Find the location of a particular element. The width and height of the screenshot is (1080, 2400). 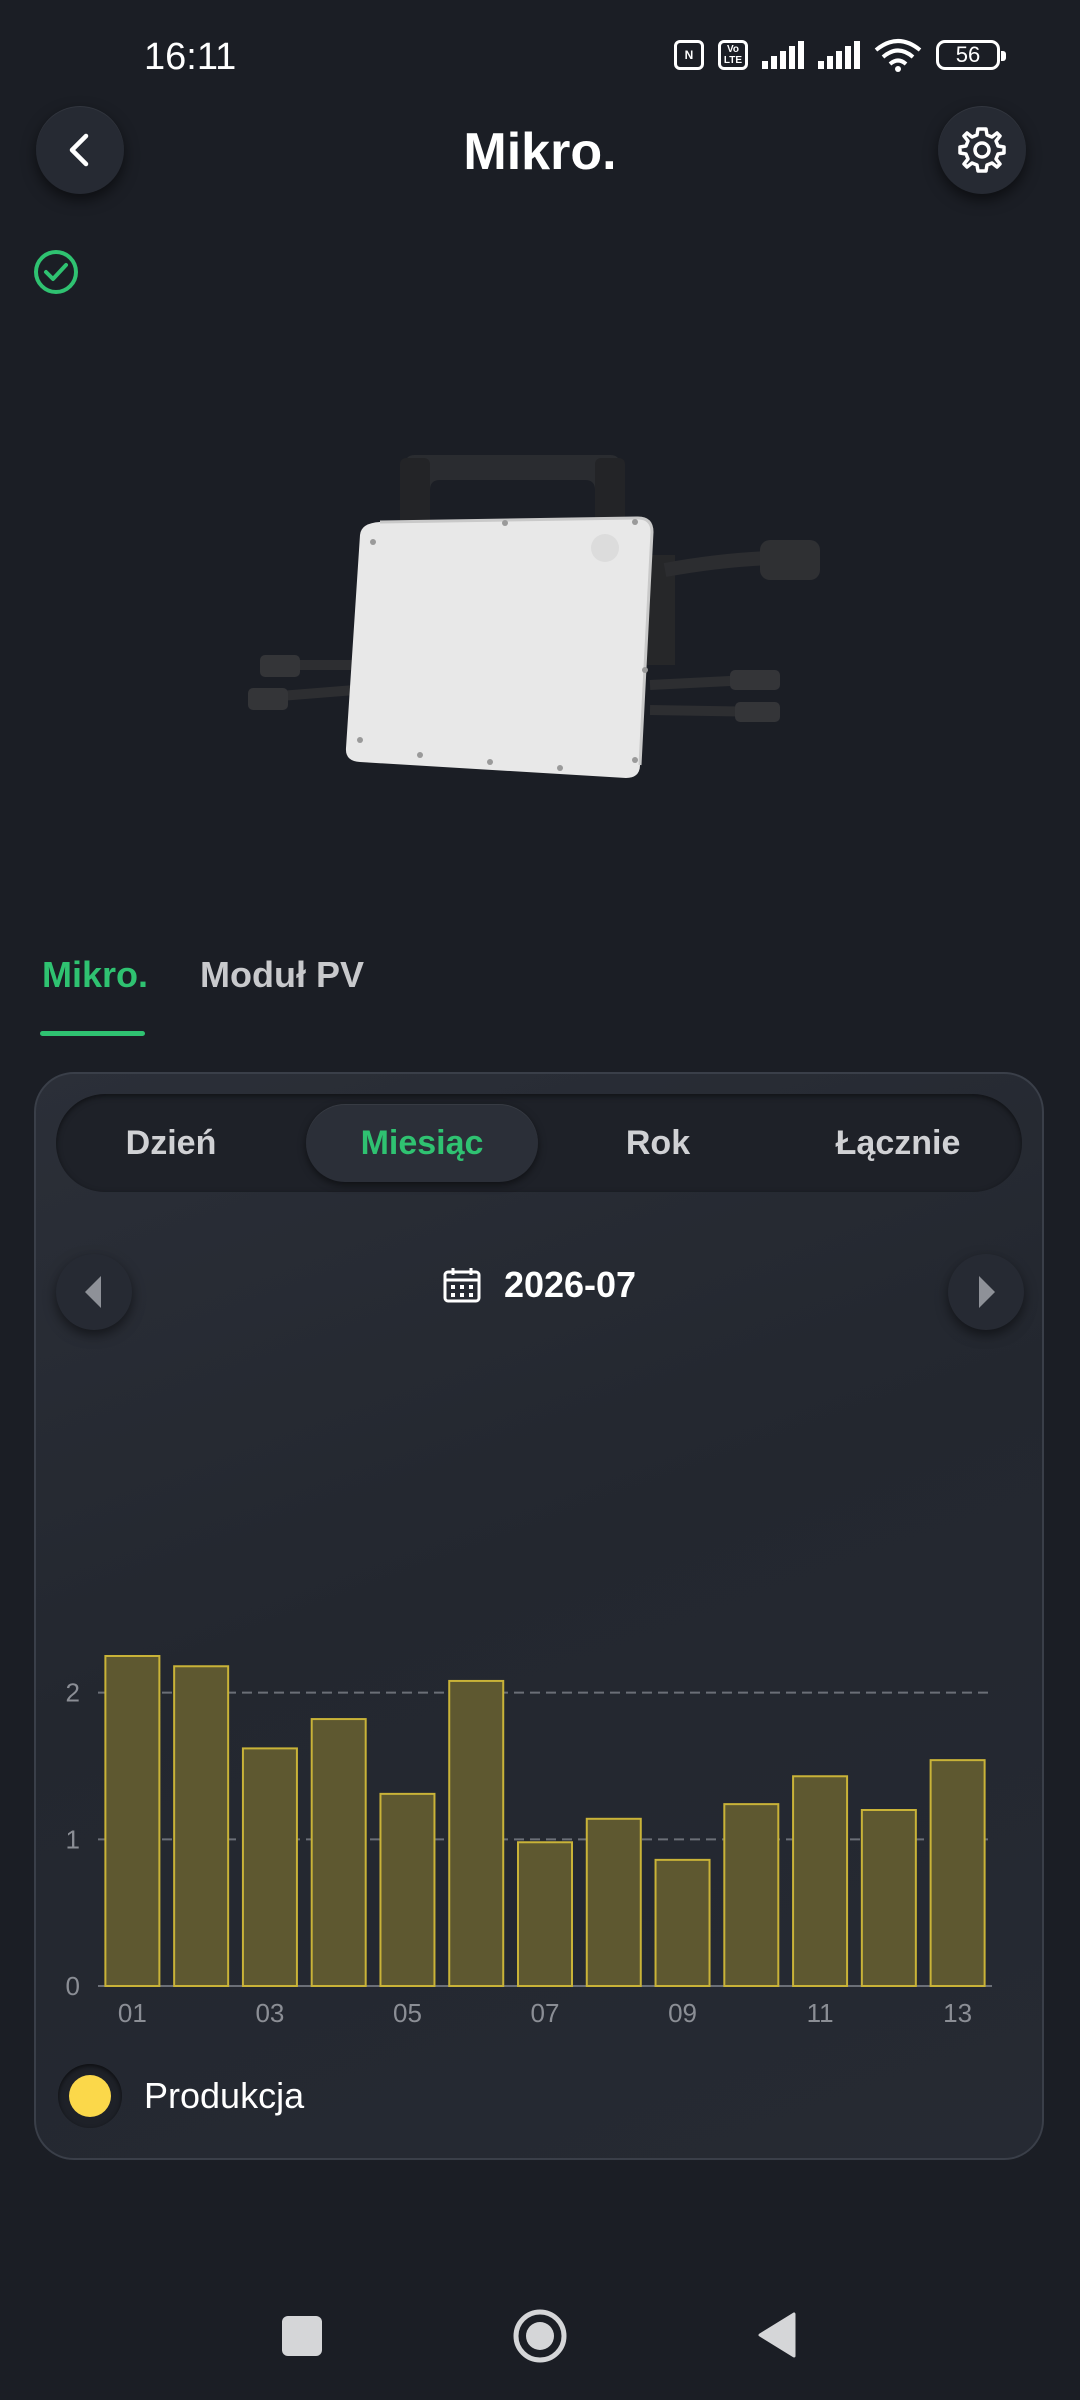

x-tick-label: 09 is located at coordinates (682, 2013).